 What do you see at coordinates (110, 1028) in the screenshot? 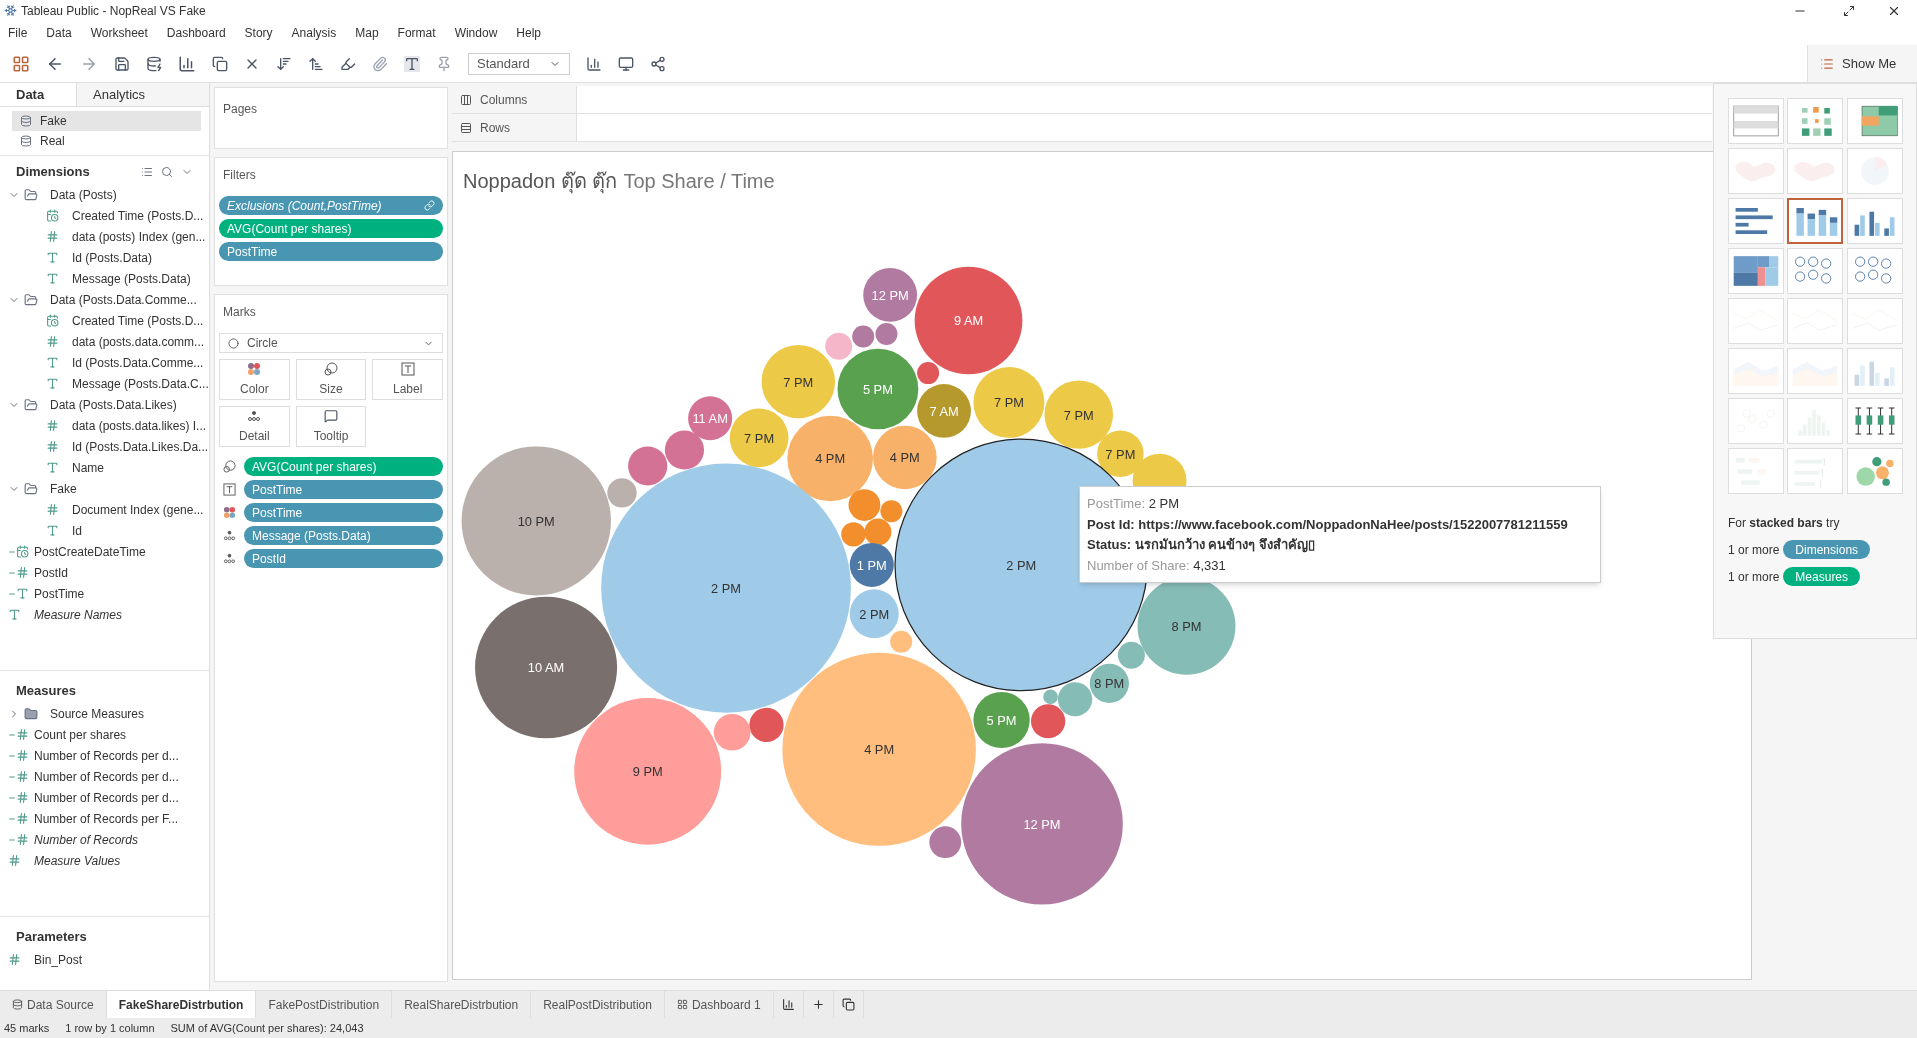
I see `status-text: 1 row by 1 column` at bounding box center [110, 1028].